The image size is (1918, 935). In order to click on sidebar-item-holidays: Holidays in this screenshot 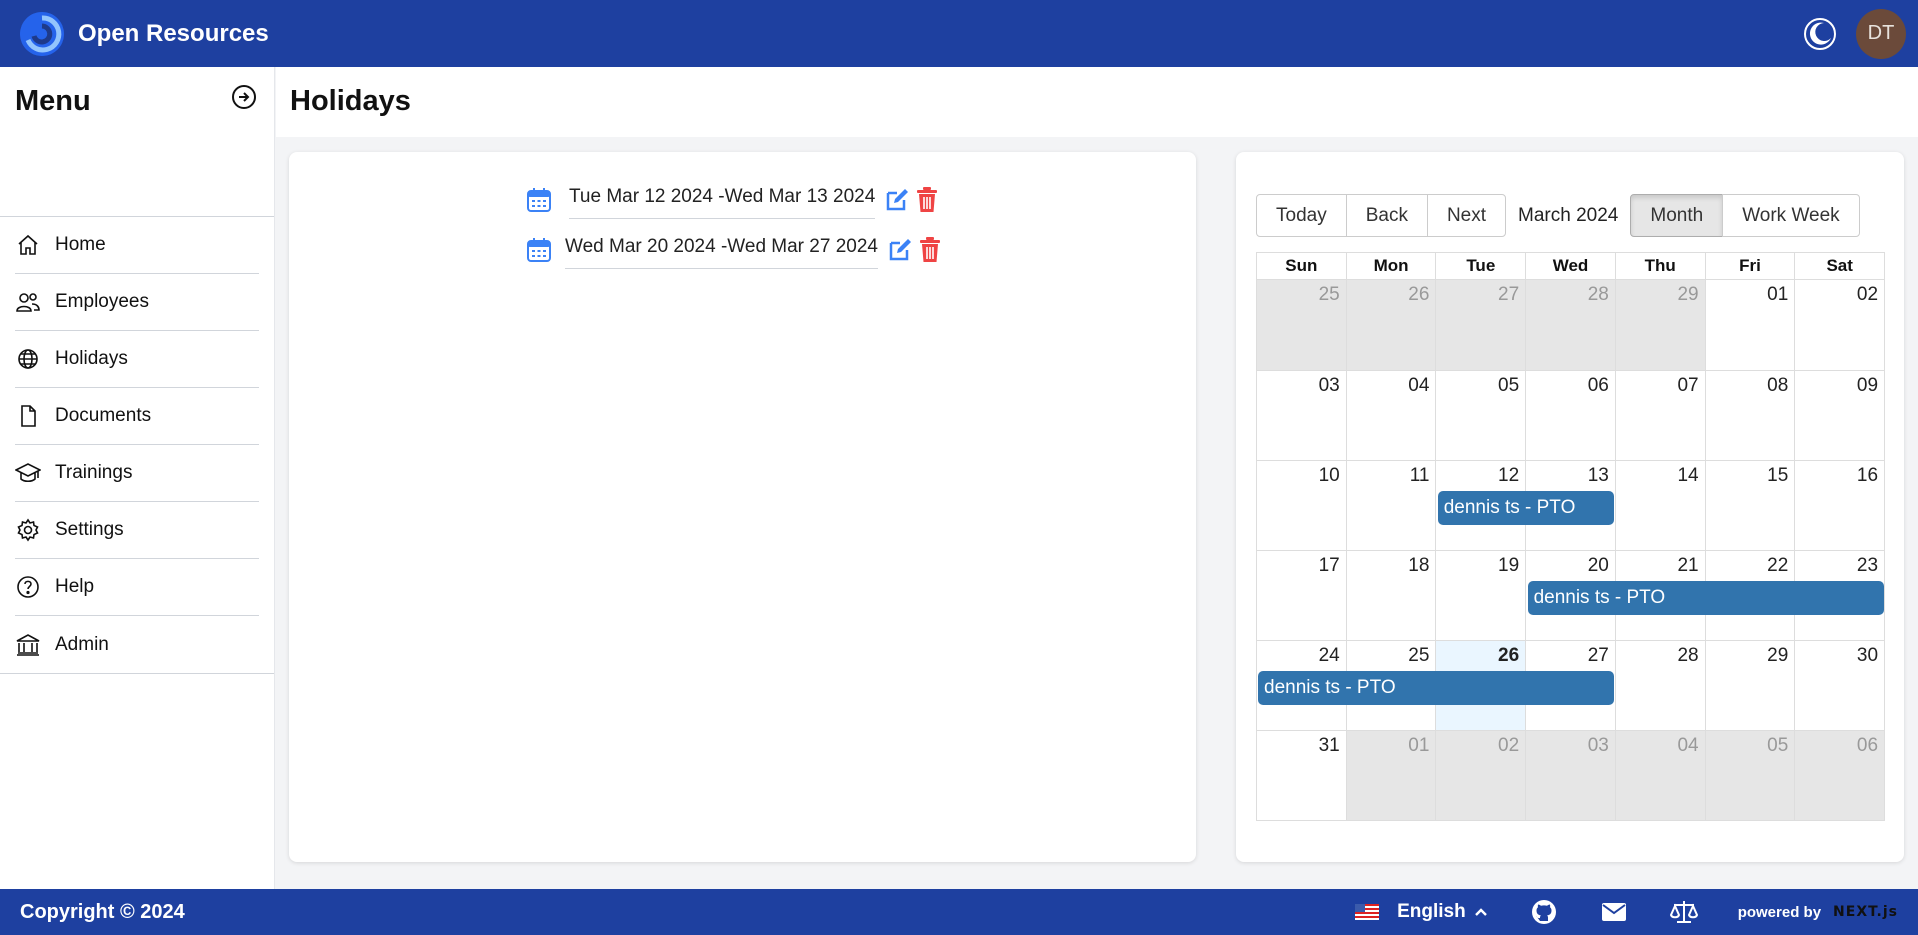, I will do `click(137, 359)`.